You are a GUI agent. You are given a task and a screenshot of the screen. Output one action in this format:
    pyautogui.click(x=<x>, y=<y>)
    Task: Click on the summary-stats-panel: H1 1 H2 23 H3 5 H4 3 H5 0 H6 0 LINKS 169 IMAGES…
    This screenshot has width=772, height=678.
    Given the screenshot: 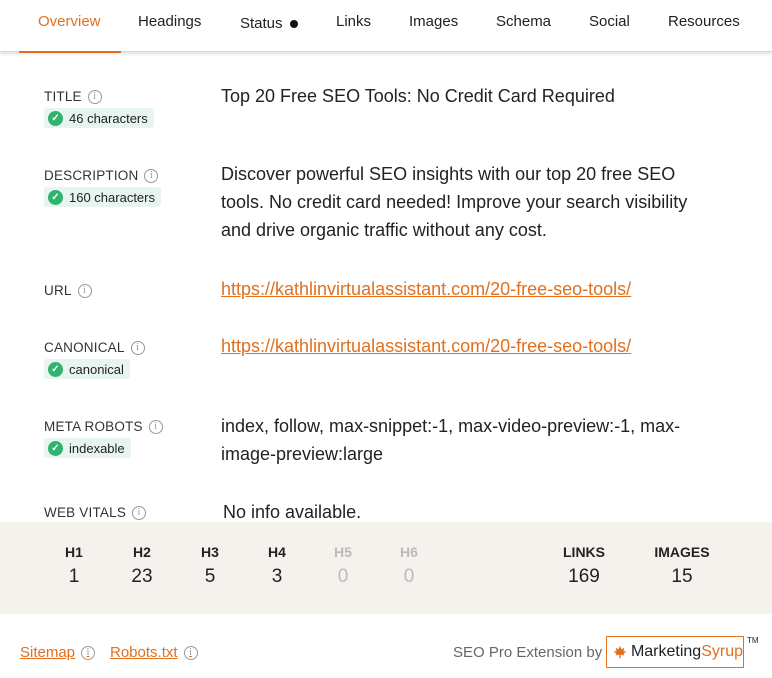 What is the action you would take?
    pyautogui.click(x=386, y=568)
    